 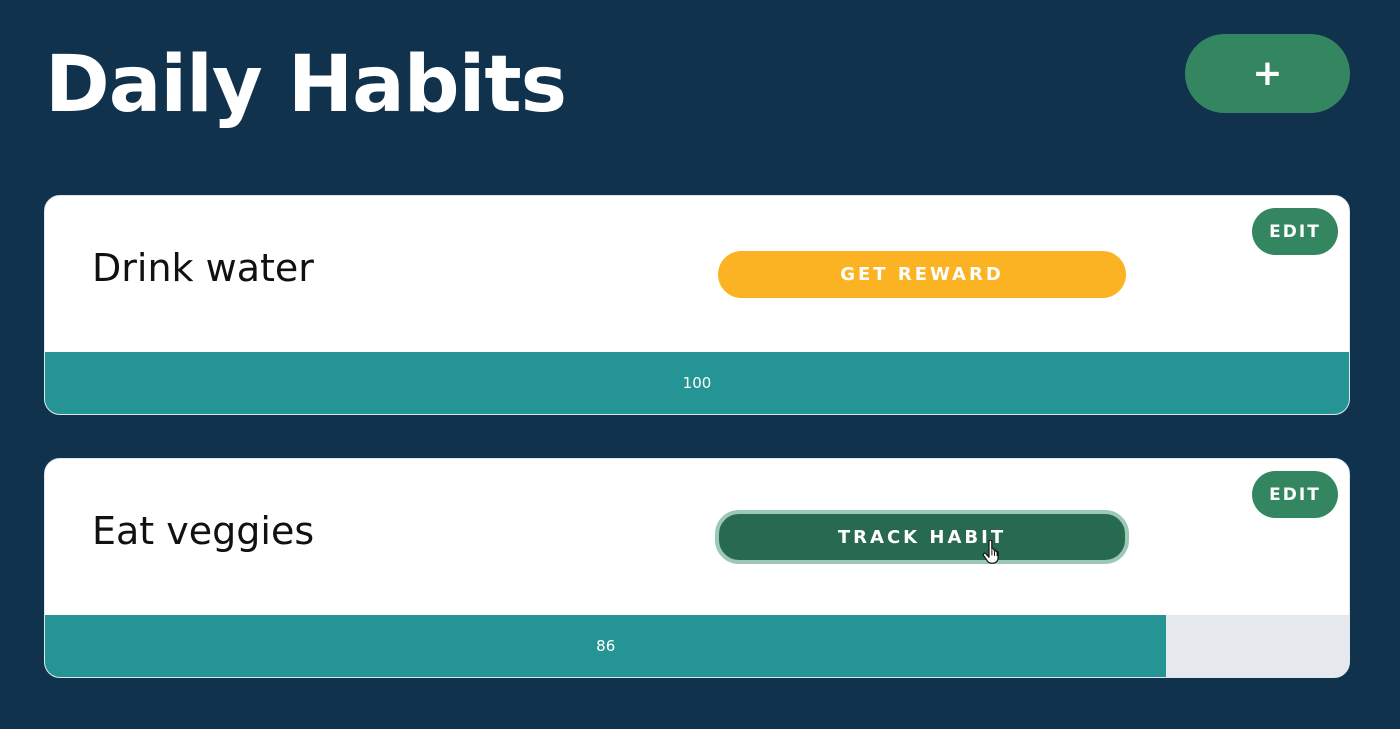 I want to click on get-reward-button: GET REWARD, so click(x=922, y=274).